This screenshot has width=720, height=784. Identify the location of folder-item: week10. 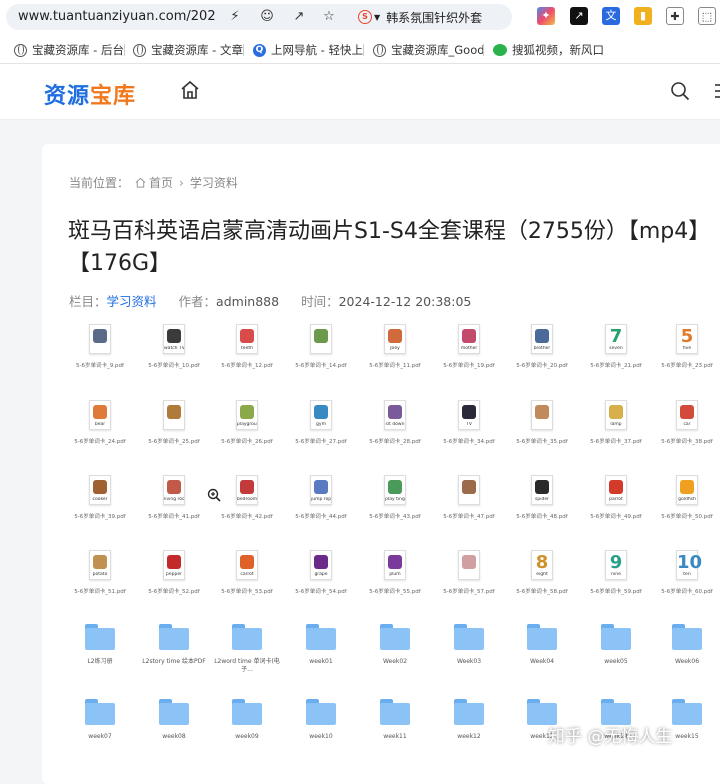
(321, 720).